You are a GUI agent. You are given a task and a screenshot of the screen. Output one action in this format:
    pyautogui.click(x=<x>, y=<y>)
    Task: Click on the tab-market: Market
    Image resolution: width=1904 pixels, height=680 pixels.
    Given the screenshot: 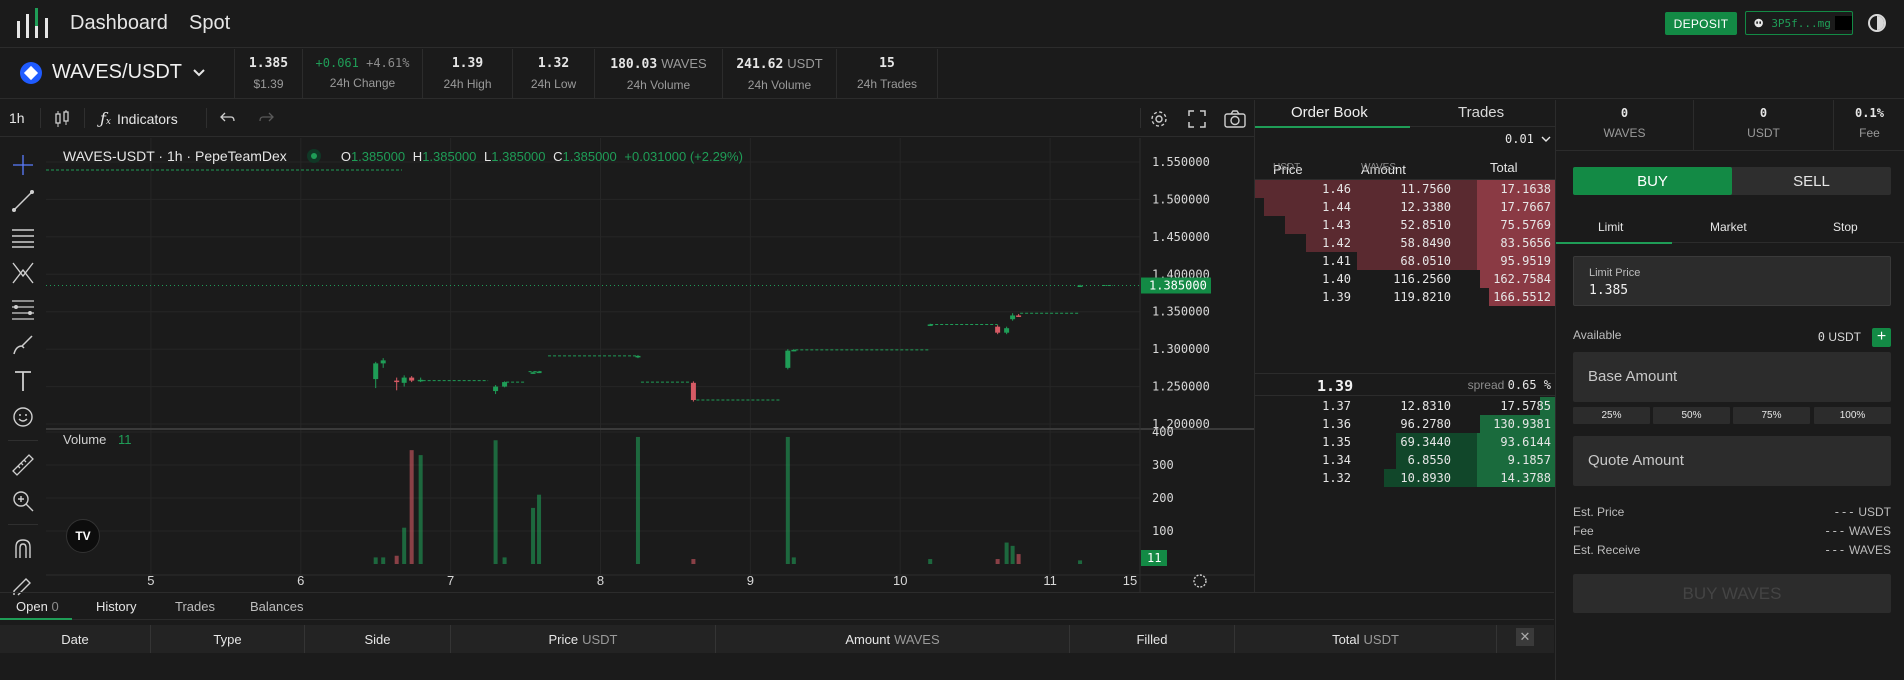 What is the action you would take?
    pyautogui.click(x=1728, y=227)
    